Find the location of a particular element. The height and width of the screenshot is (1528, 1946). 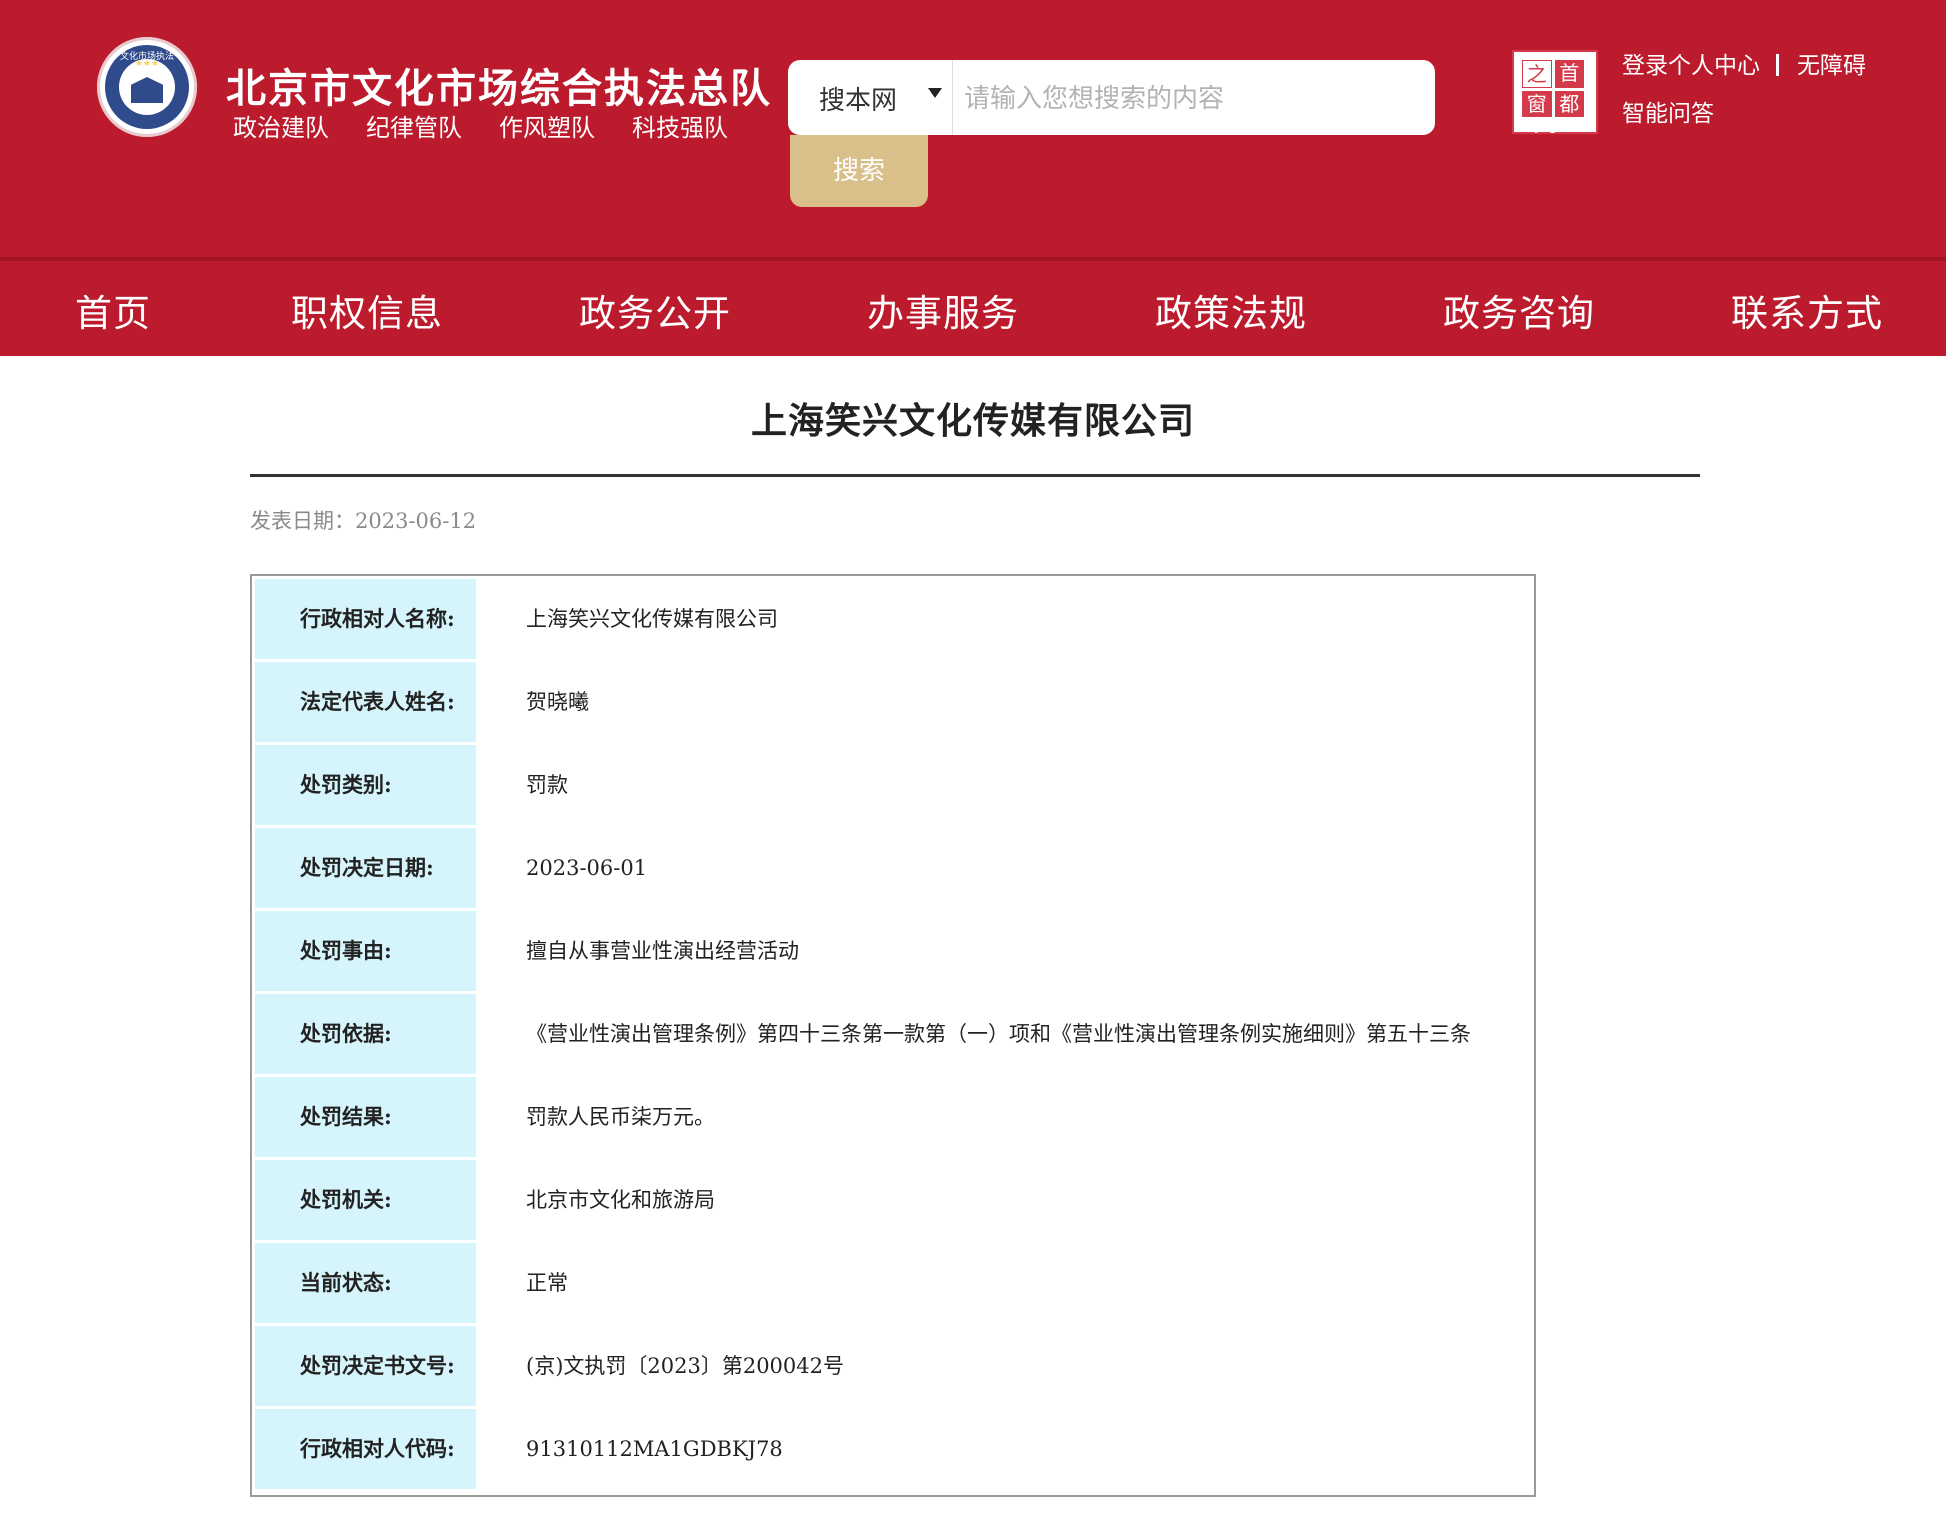

accessibility-link: 无障碍 is located at coordinates (1831, 66).